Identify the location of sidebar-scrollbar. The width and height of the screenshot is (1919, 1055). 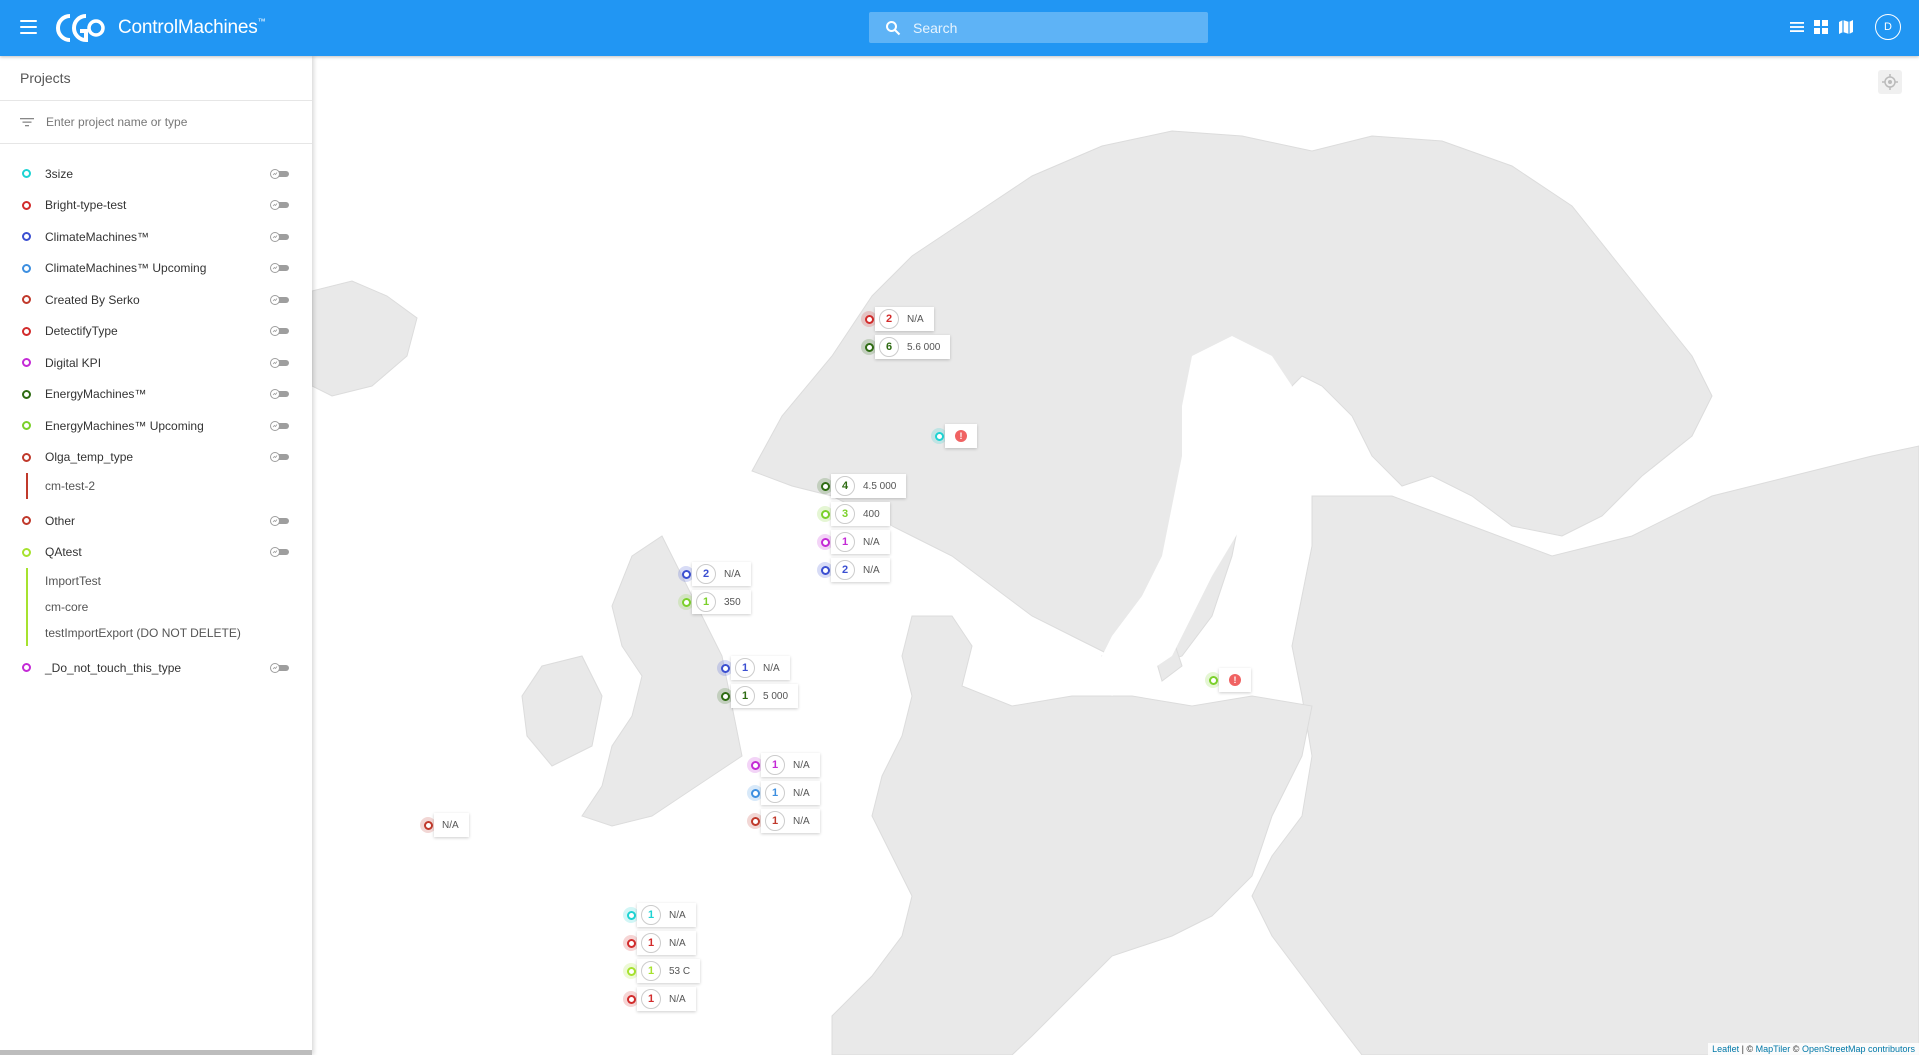
(156, 1052).